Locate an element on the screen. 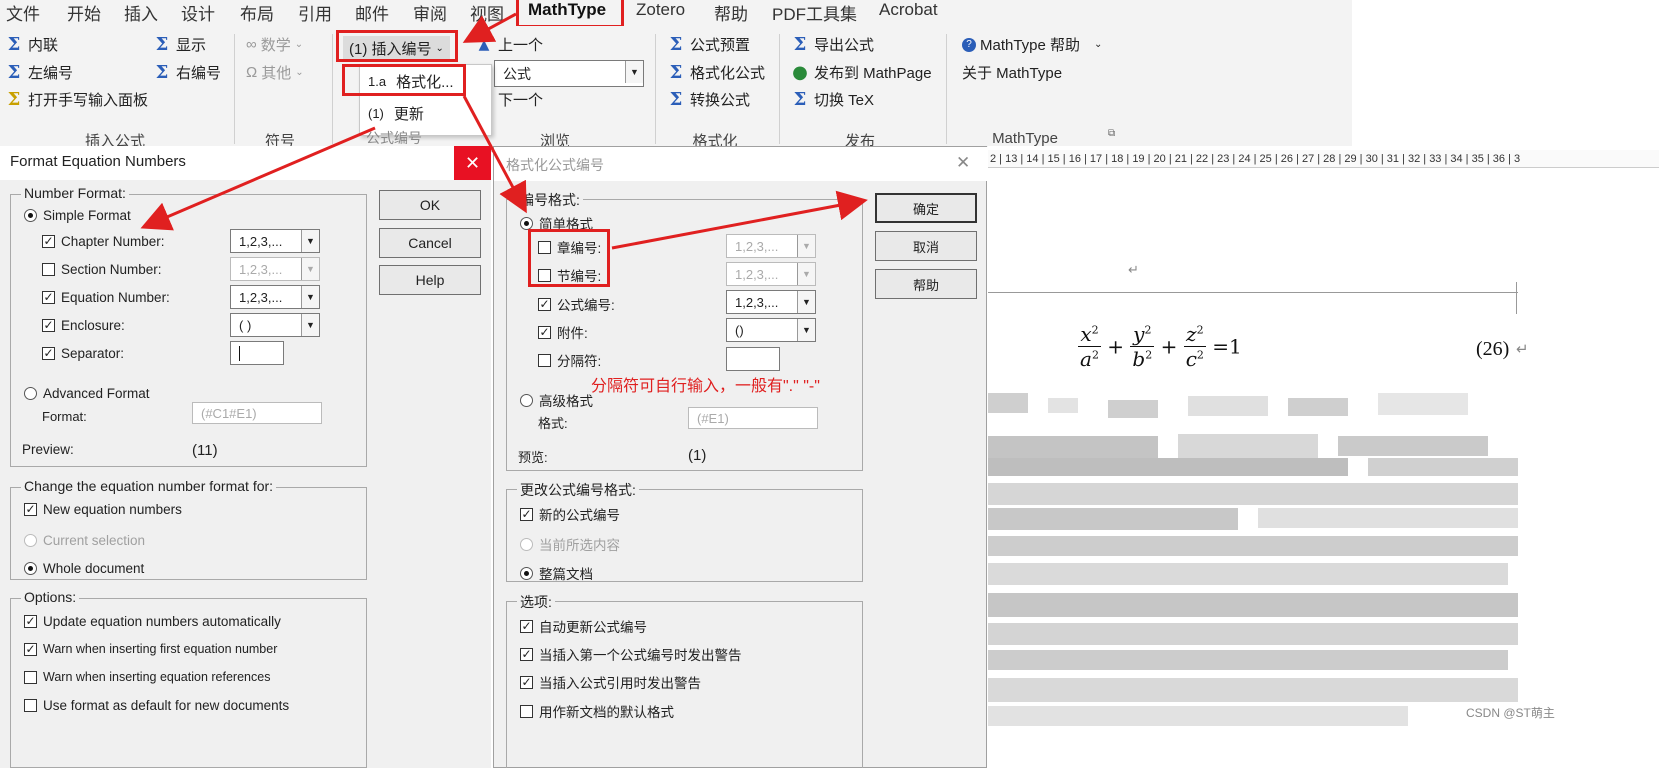  tab-pdf-tools: PDF工具集 is located at coordinates (814, 12).